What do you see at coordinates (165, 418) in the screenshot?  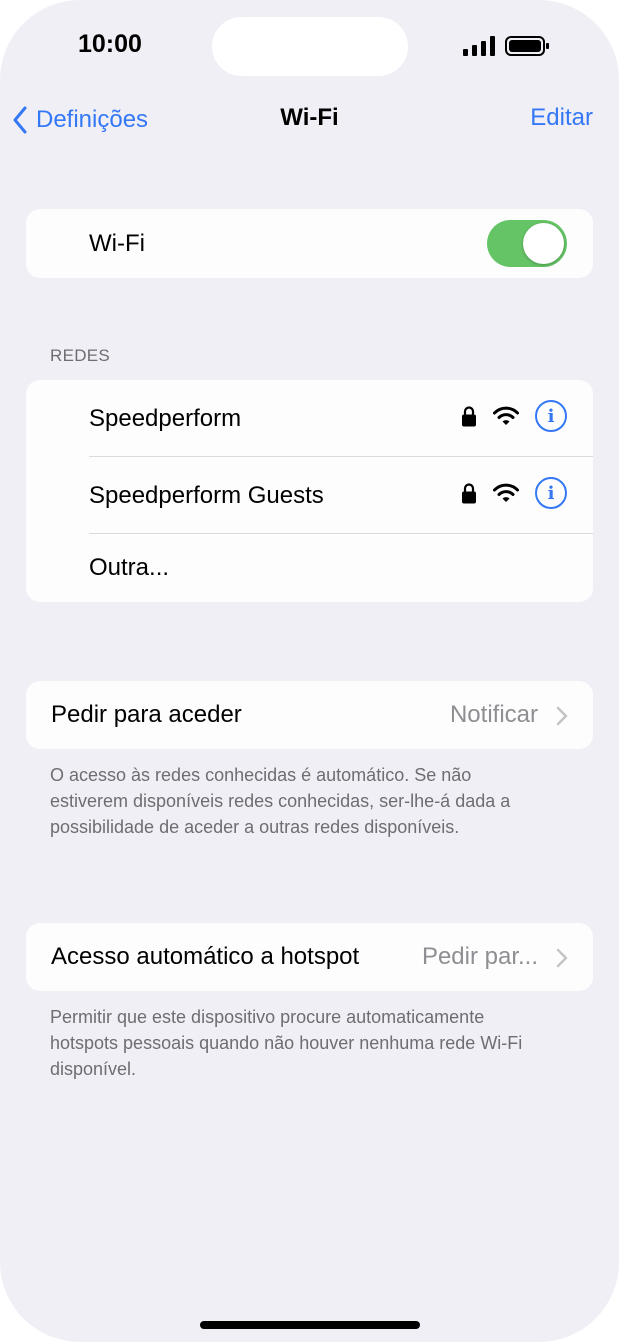 I see `network-name: Speedperform` at bounding box center [165, 418].